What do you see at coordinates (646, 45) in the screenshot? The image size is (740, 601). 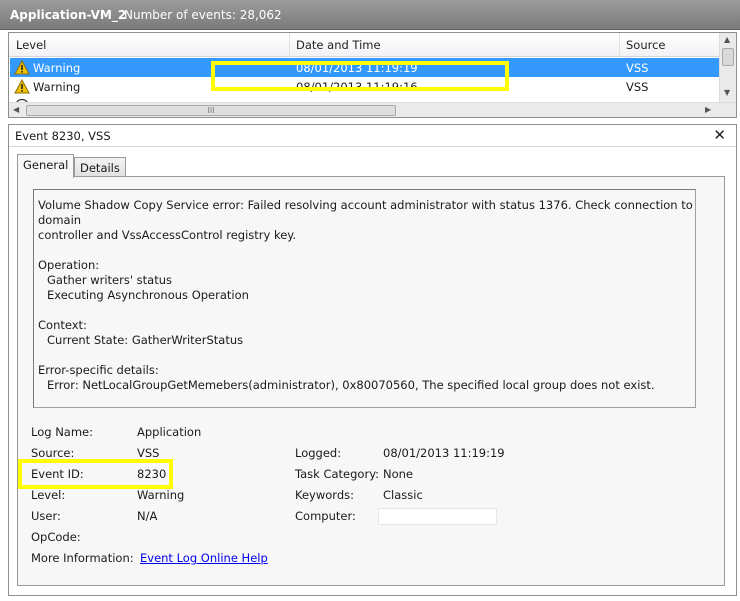 I see `column-header-source: Source` at bounding box center [646, 45].